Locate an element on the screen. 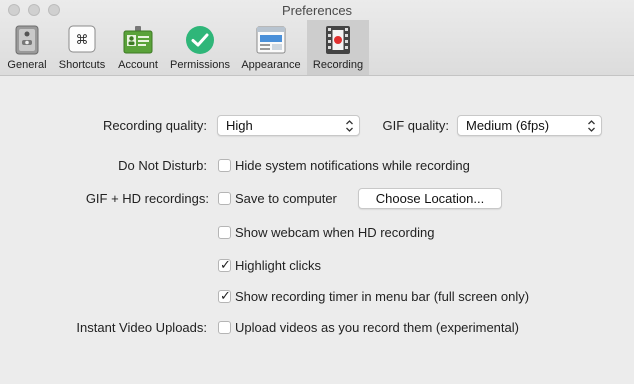  gif-quality-value: Medium (6fps) is located at coordinates (508, 125).